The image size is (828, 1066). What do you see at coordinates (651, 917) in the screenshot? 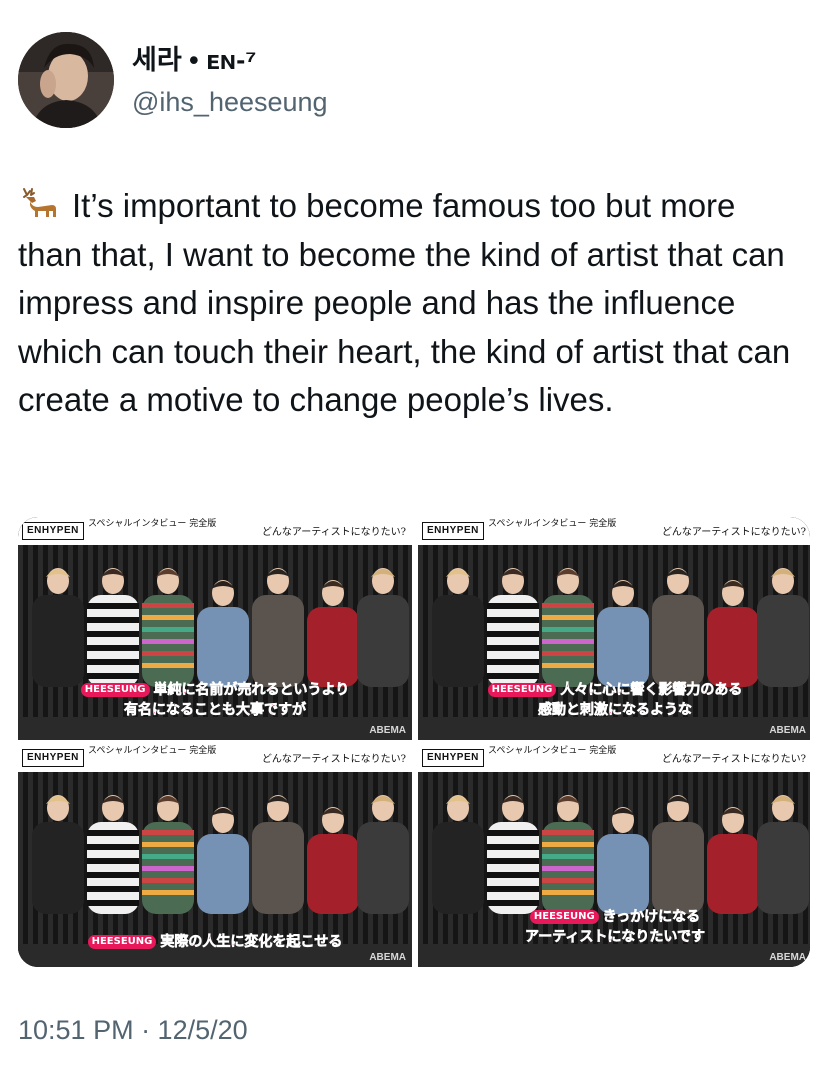
I see `subtitle-line-1: きっかけになる` at bounding box center [651, 917].